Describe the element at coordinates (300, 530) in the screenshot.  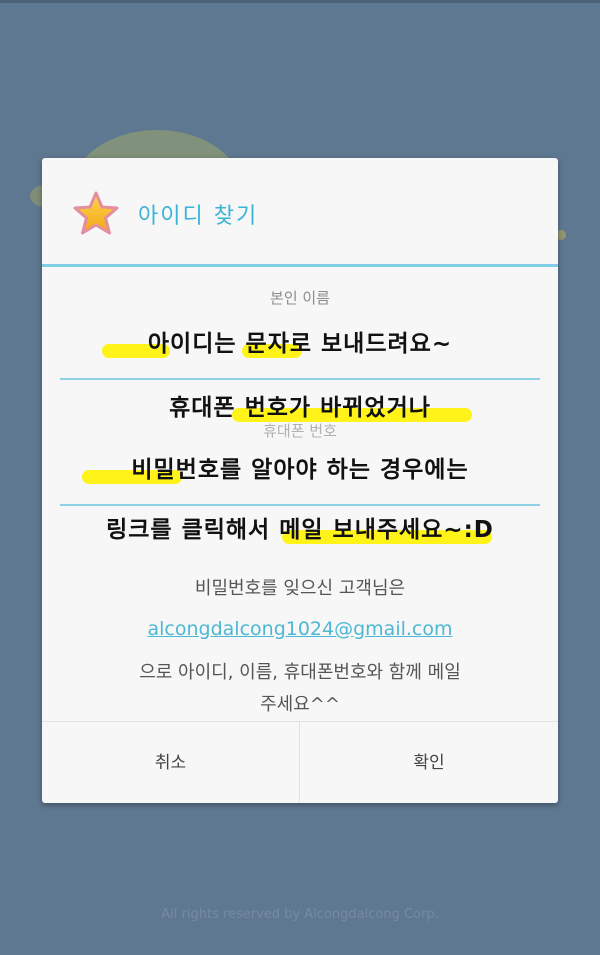
I see `overlay-text-line: 링크를 클릭해서 메일 보내주세요~:D` at that location.